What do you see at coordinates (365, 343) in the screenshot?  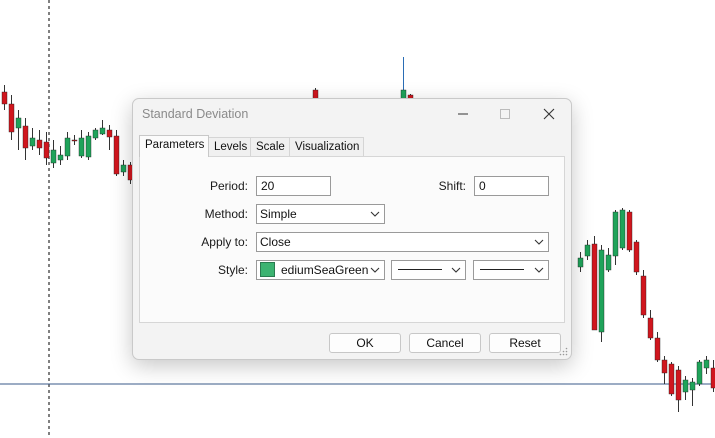 I see `ok-button: OK` at bounding box center [365, 343].